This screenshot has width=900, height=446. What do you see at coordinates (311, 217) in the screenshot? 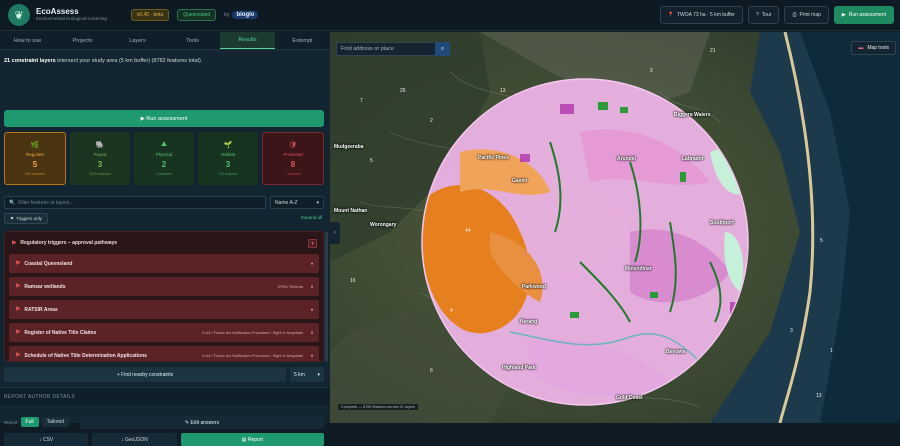
I see `expand-all-link: Expand all` at bounding box center [311, 217].